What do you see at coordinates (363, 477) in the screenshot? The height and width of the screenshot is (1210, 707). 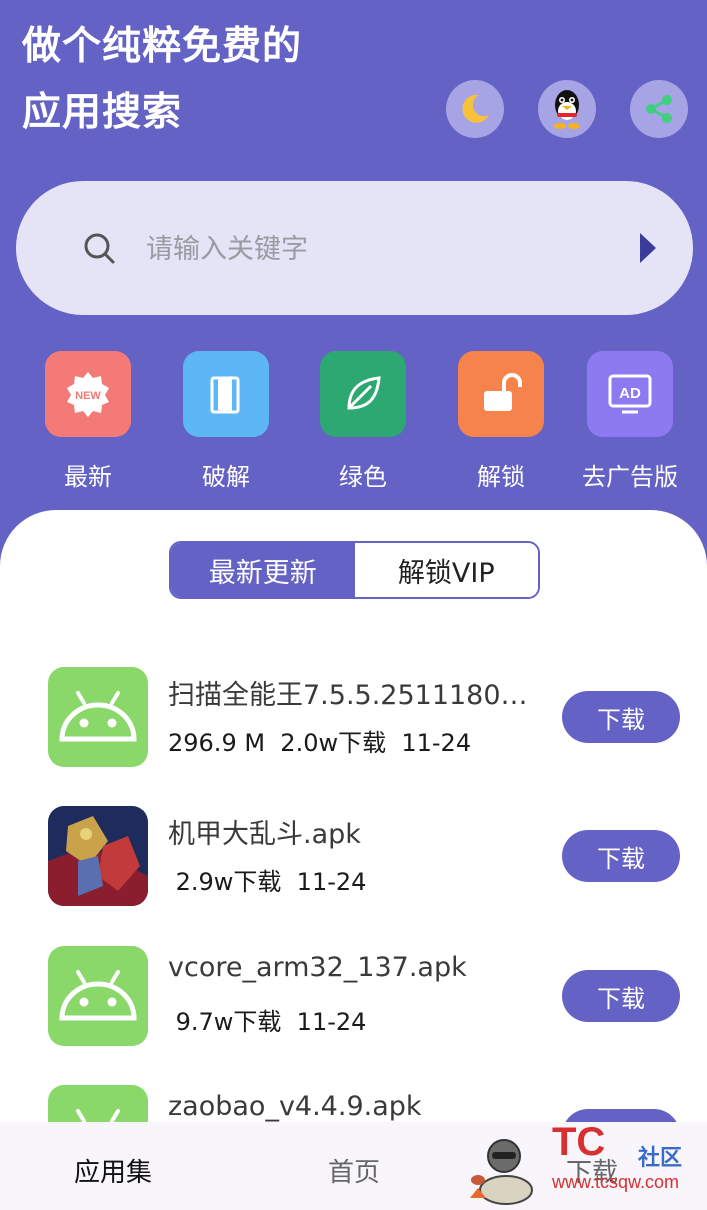 I see `category-label: 绿色` at bounding box center [363, 477].